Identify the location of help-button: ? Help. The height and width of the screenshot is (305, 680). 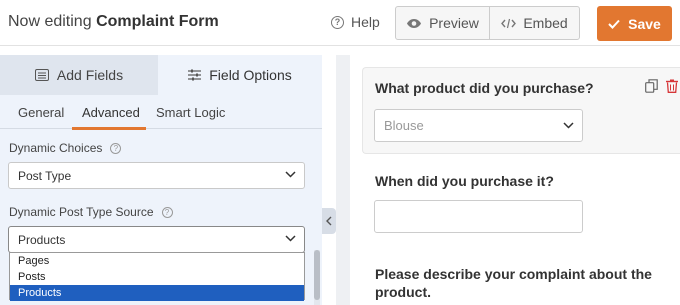
(355, 22).